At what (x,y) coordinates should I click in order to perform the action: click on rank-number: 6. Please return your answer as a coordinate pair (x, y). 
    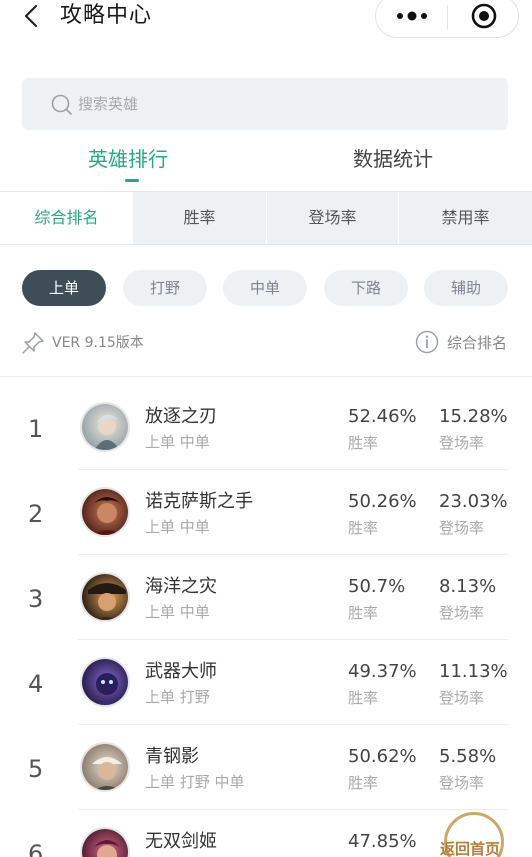
    Looking at the image, I should click on (36, 848).